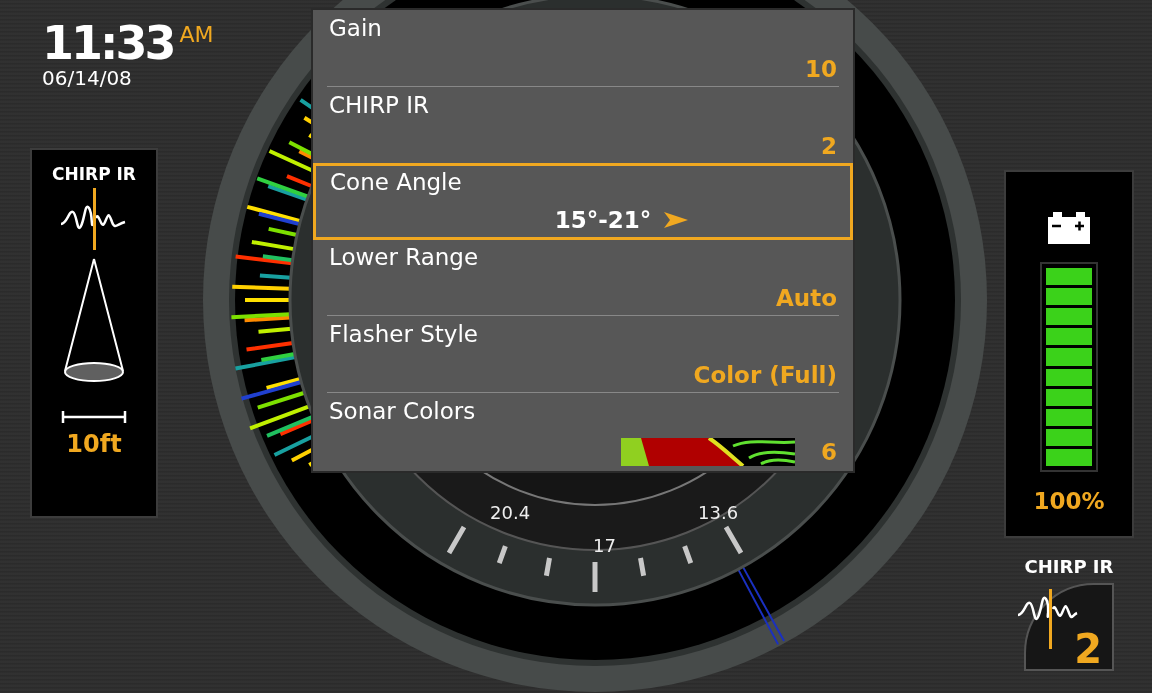  What do you see at coordinates (380, 106) in the screenshot?
I see `menu-item-label: CHIRP IR` at bounding box center [380, 106].